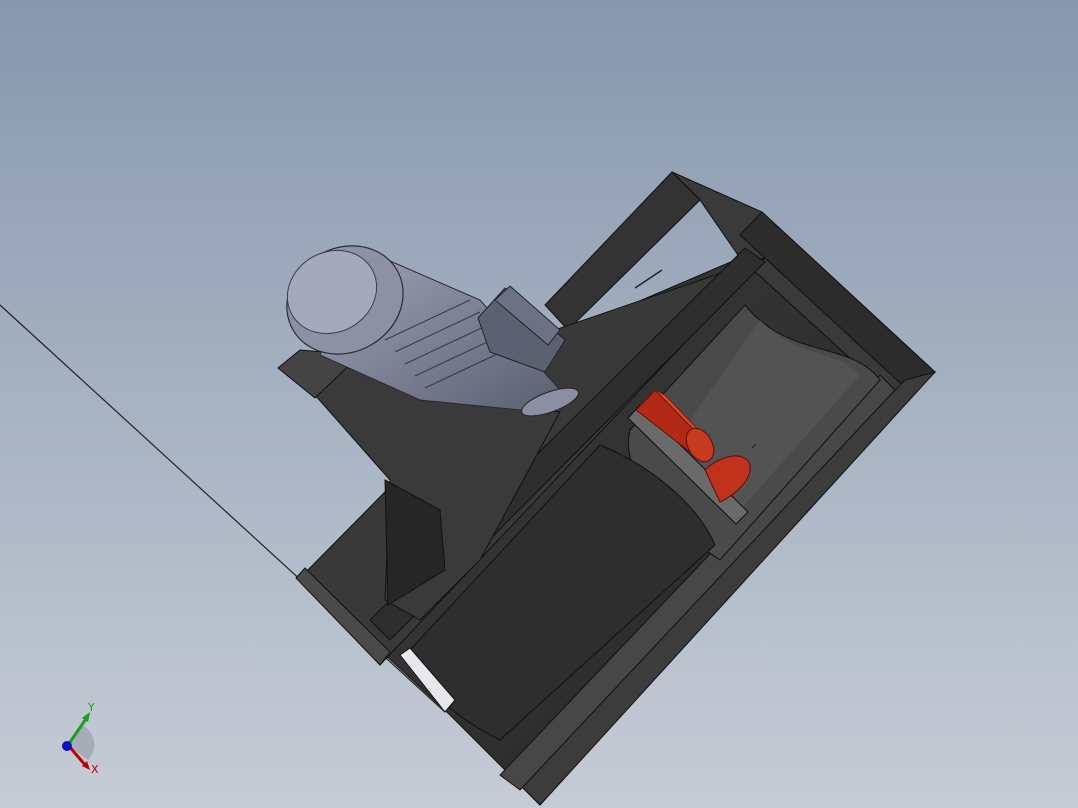  I want to click on triad-x-label: X, so click(95, 769).